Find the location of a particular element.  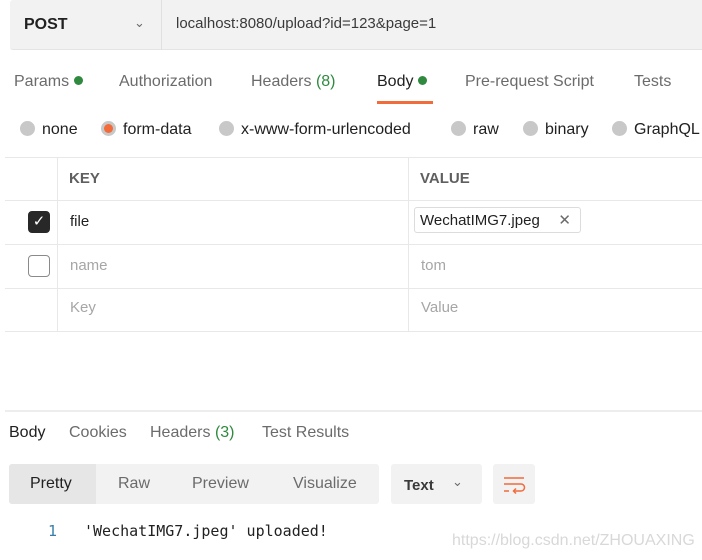

radio-form-data: form-data is located at coordinates (146, 130).